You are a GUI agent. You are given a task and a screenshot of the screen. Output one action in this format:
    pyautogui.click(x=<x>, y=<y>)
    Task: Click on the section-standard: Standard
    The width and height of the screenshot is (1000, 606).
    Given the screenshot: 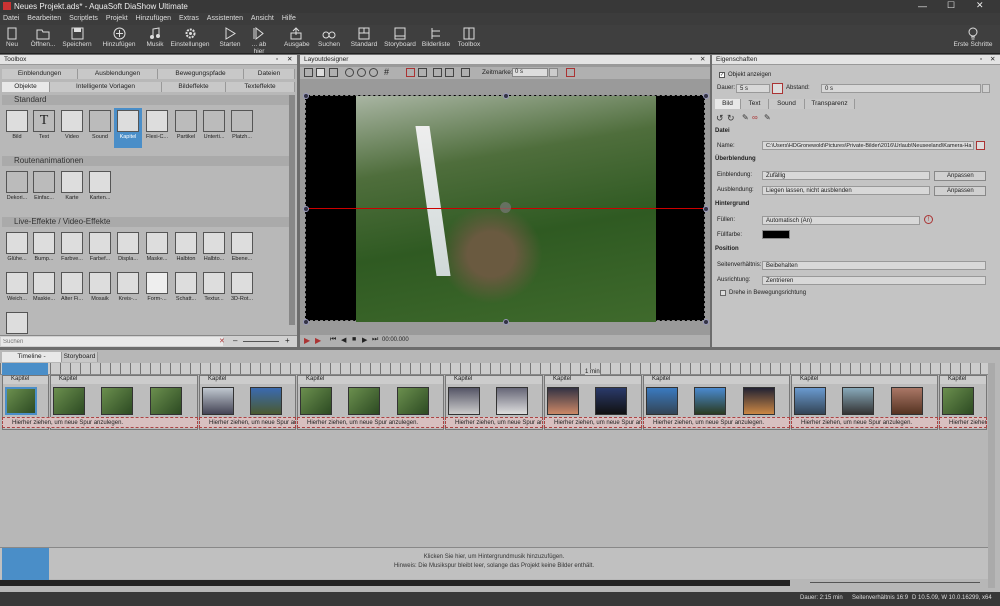 What is the action you would take?
    pyautogui.click(x=148, y=100)
    